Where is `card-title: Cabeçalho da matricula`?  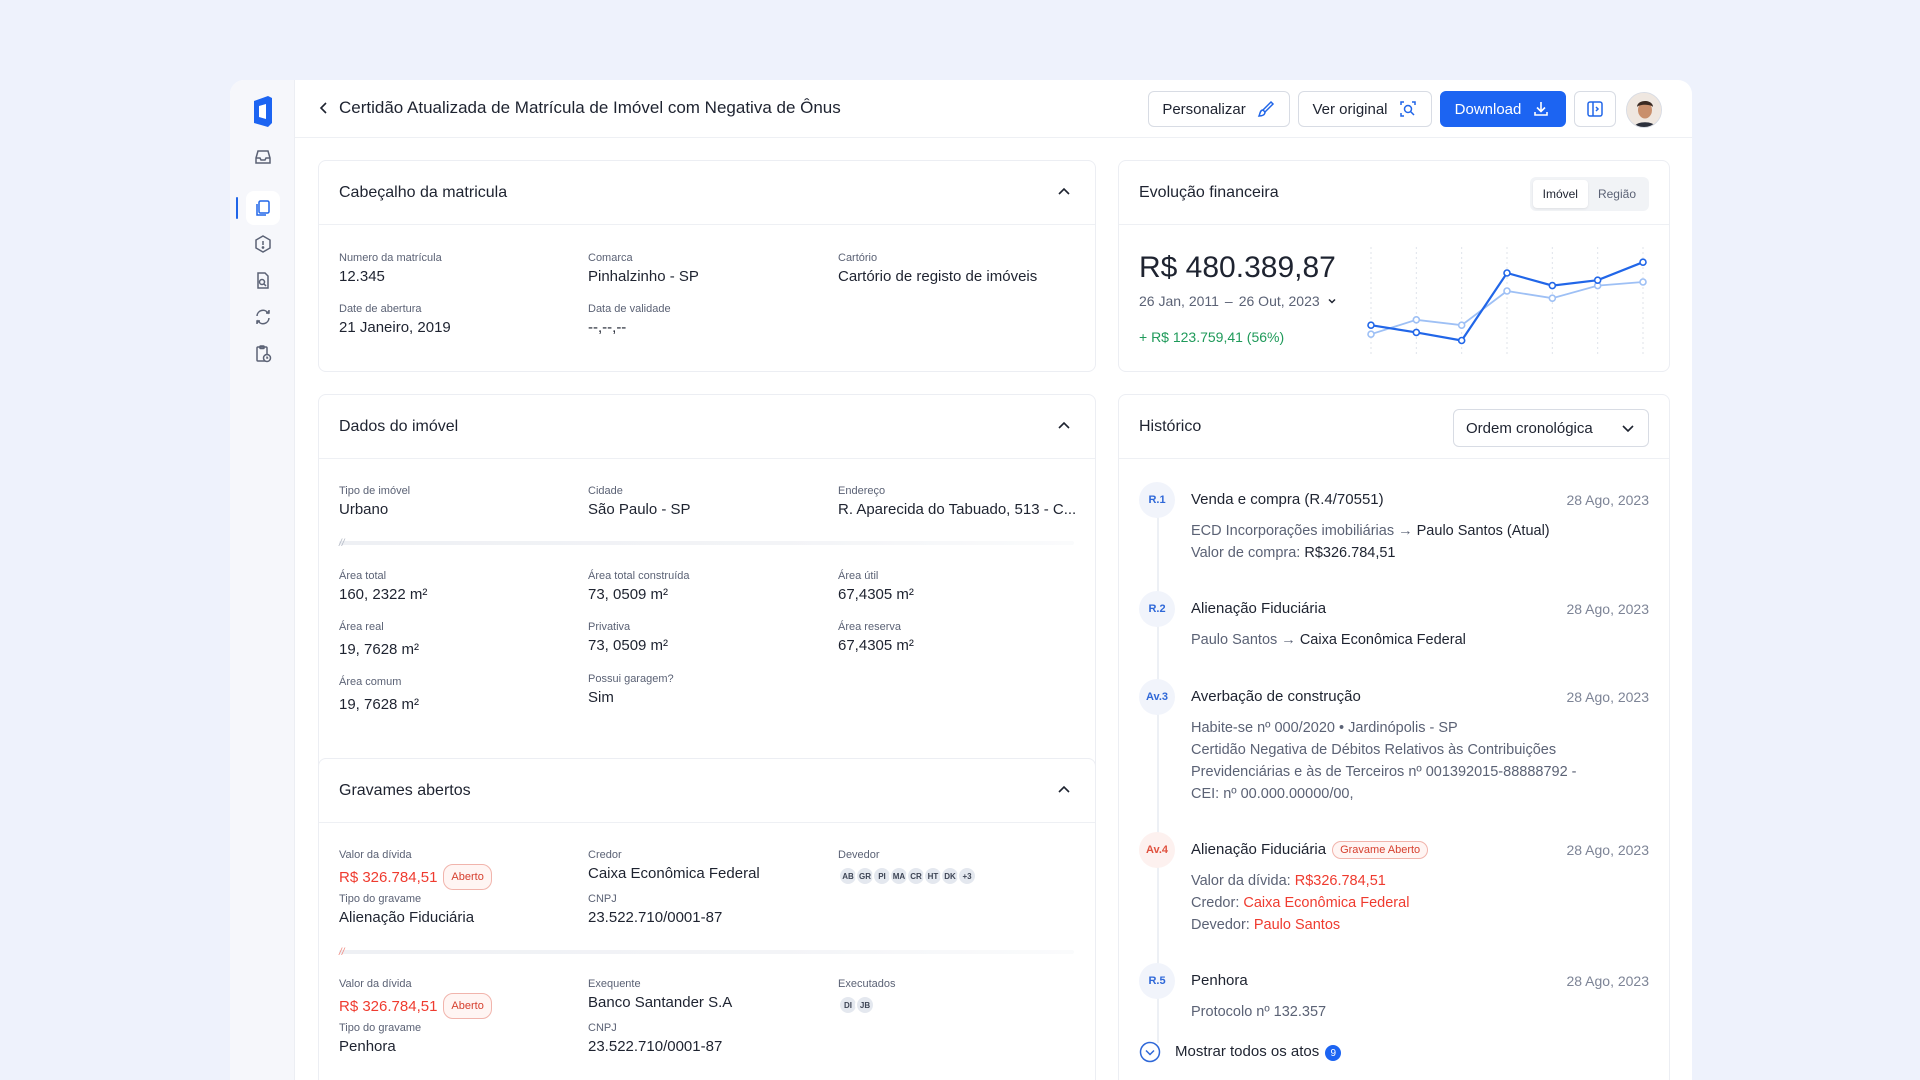 card-title: Cabeçalho da matricula is located at coordinates (423, 192).